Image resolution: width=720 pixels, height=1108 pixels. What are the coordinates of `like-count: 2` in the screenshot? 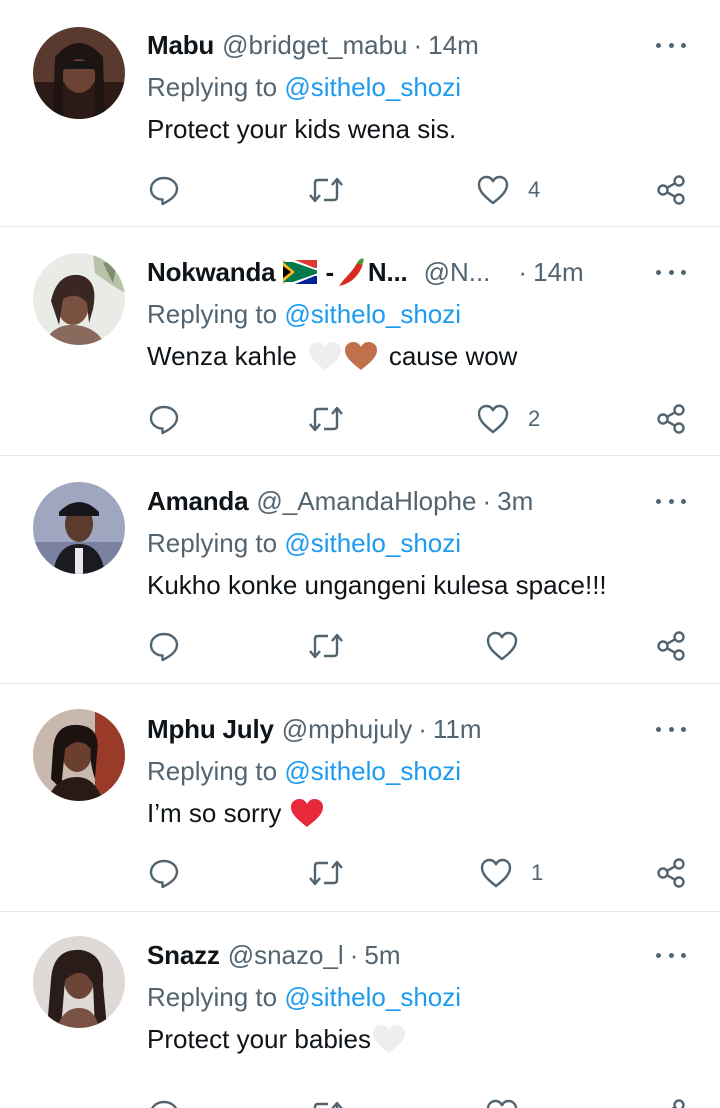 It's located at (534, 418).